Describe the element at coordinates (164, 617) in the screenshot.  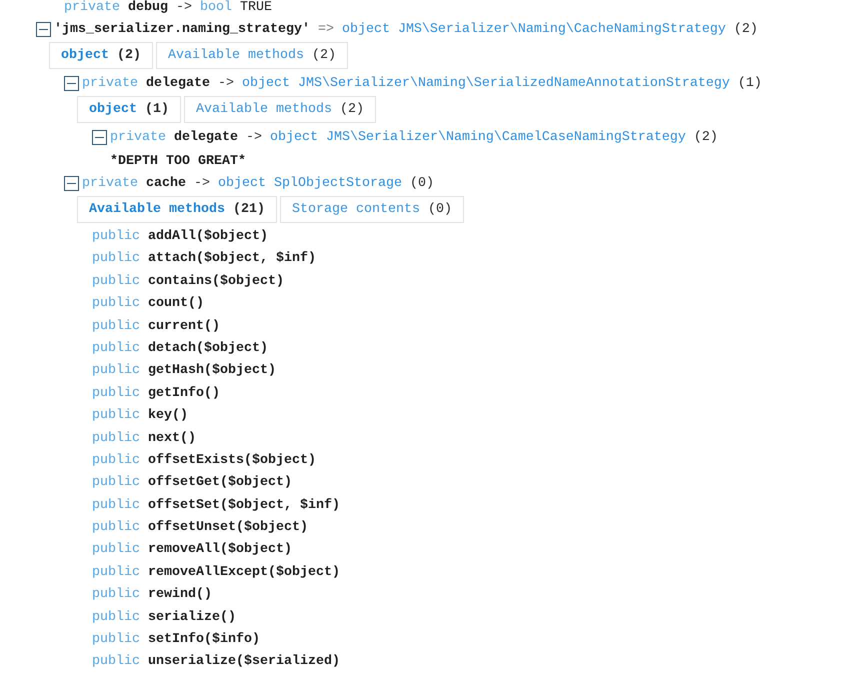
I see `method-signature: public serialize()` at that location.